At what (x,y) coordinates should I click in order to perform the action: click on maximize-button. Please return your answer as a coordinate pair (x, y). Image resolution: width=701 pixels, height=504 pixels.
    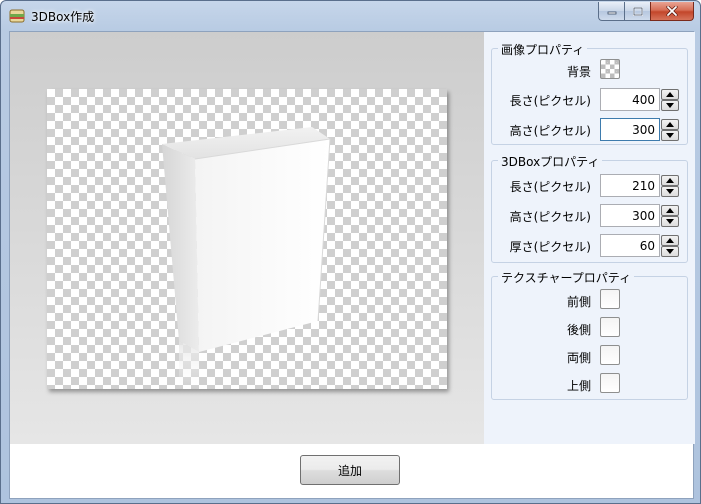
    Looking at the image, I should click on (637, 11).